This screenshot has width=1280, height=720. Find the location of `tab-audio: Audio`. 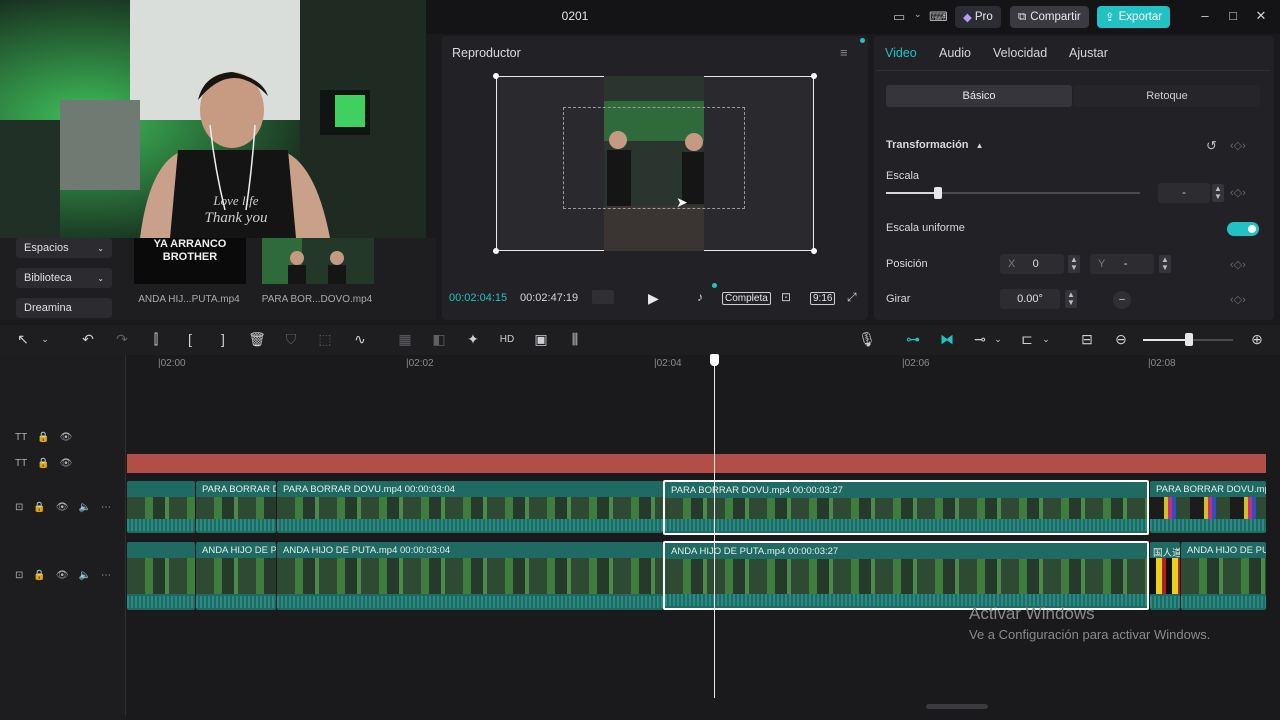

tab-audio: Audio is located at coordinates (955, 53).